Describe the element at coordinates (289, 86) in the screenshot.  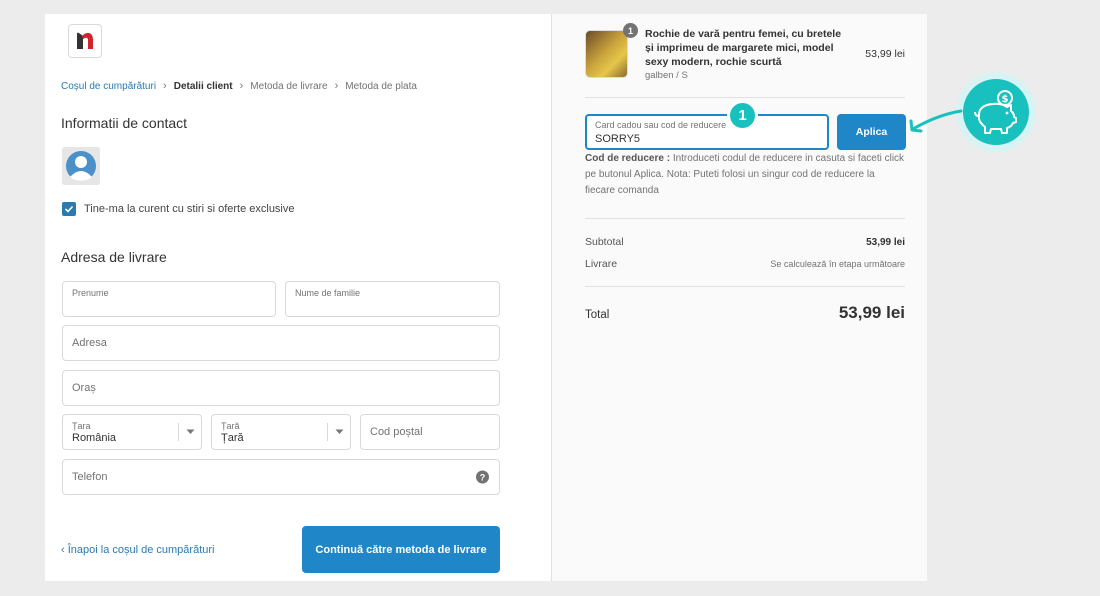
I see `breadcrumb-shipping-method: Metoda de livrare` at that location.